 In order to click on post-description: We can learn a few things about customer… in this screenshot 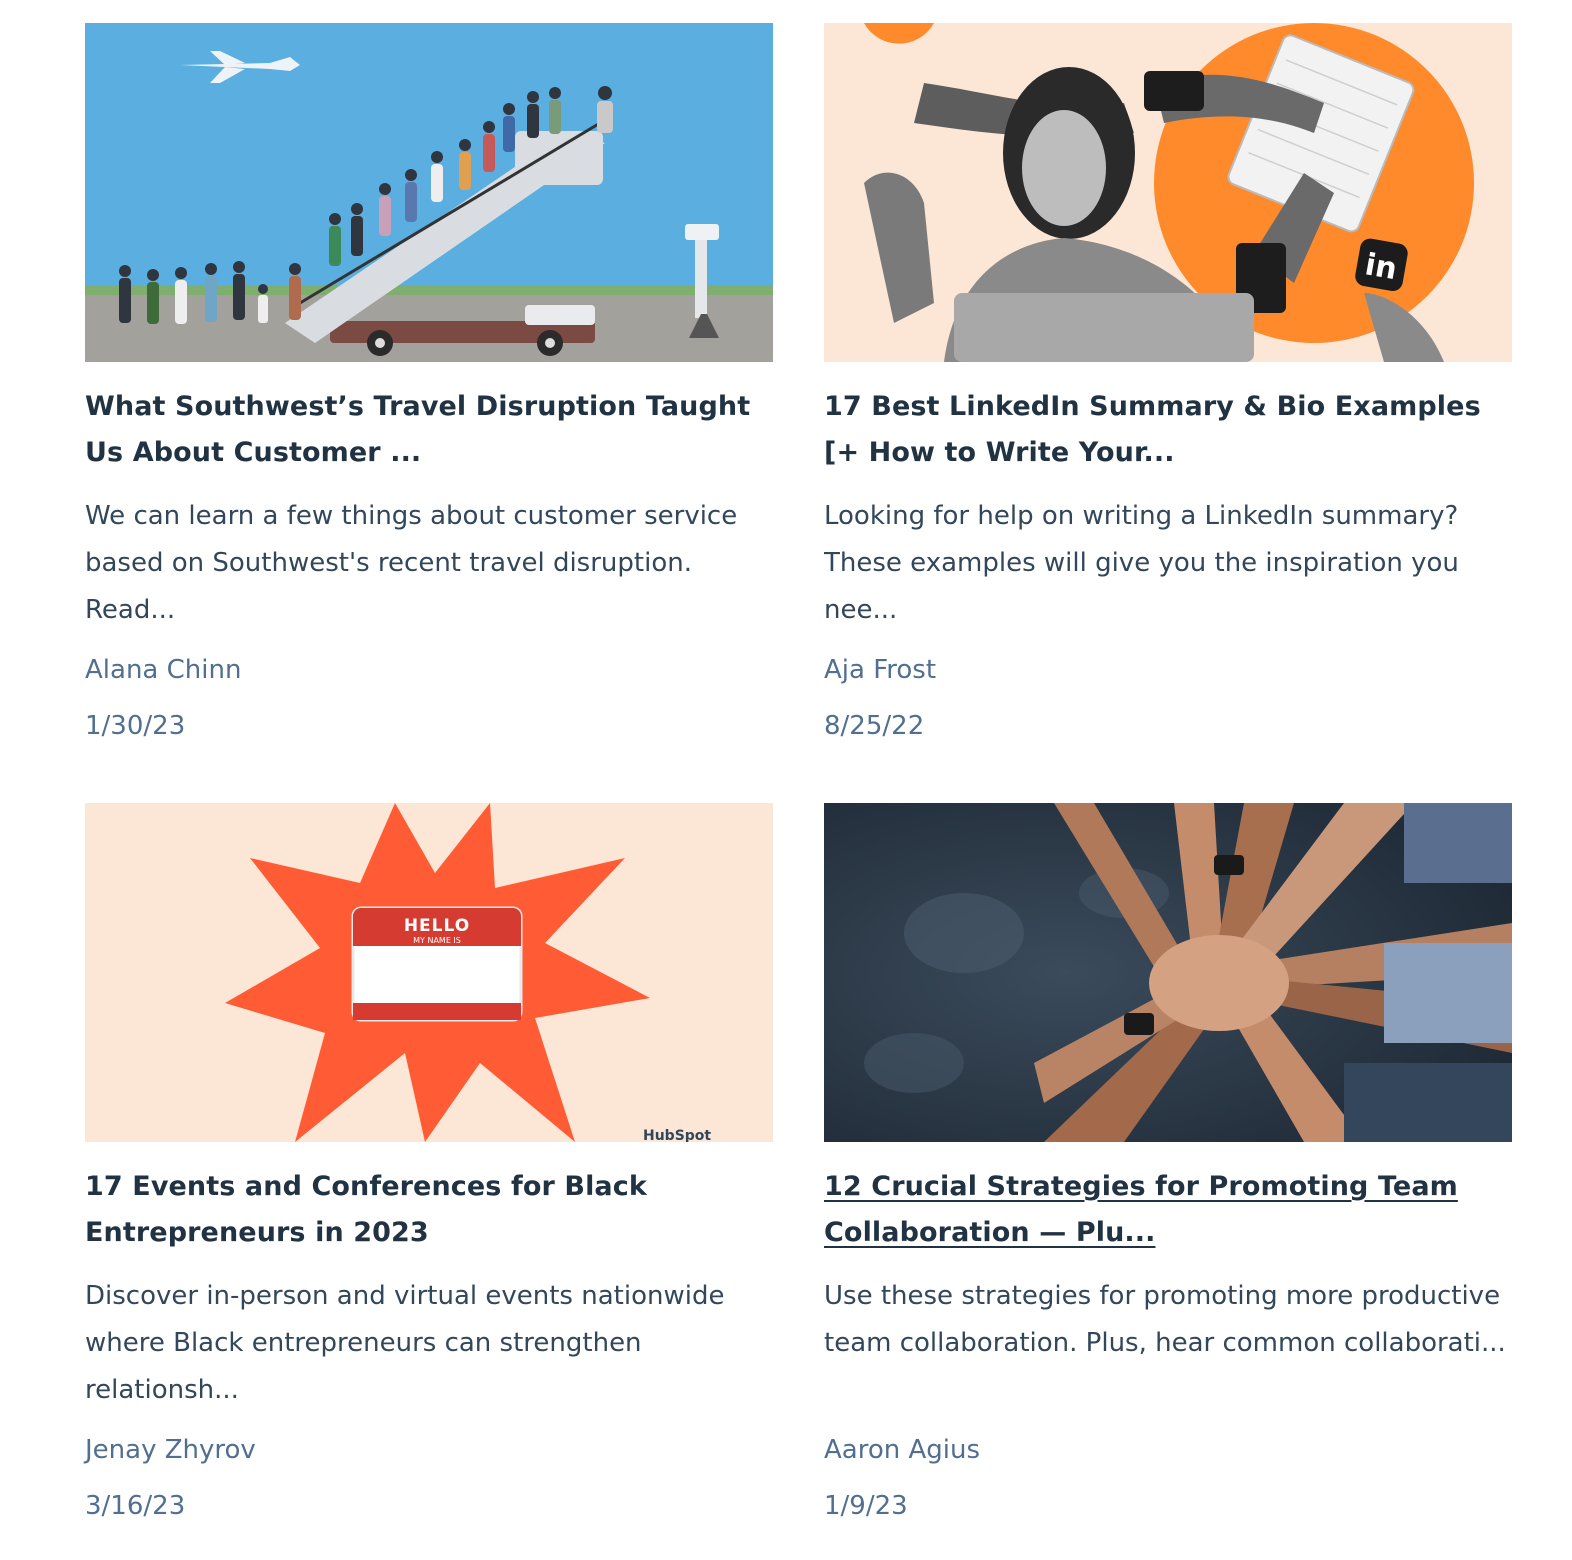, I will do `click(411, 563)`.